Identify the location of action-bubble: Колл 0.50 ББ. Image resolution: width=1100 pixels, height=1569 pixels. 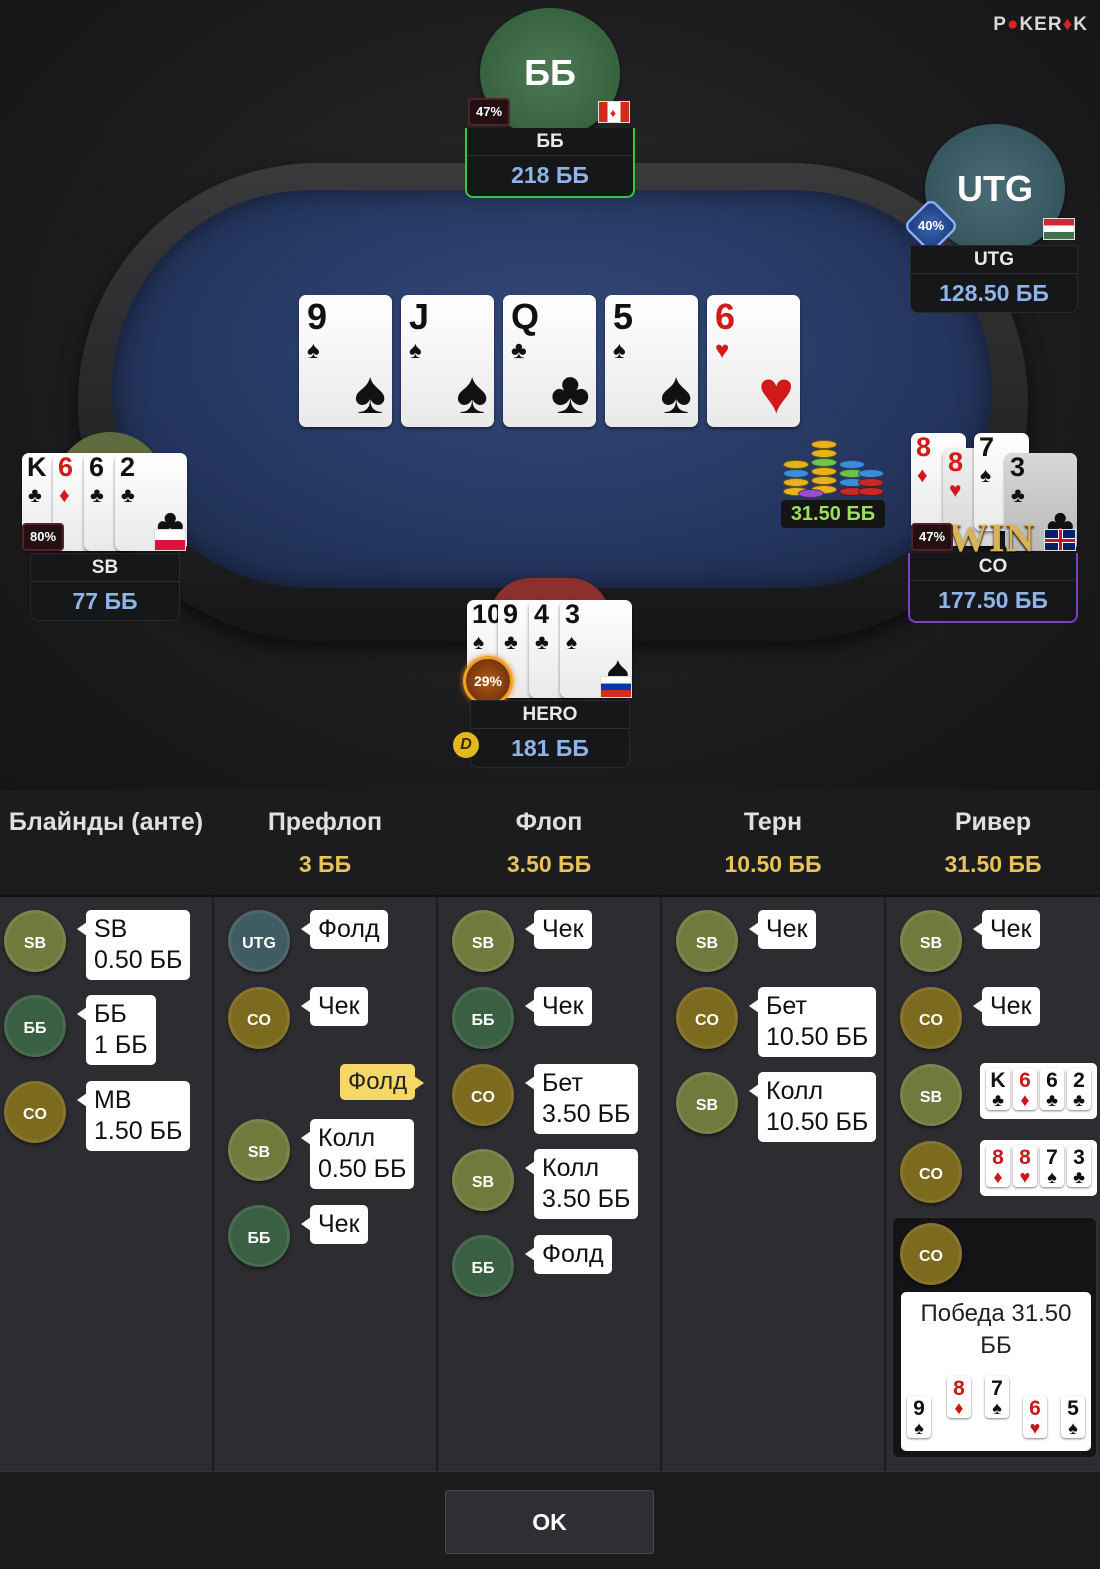
(357, 1154).